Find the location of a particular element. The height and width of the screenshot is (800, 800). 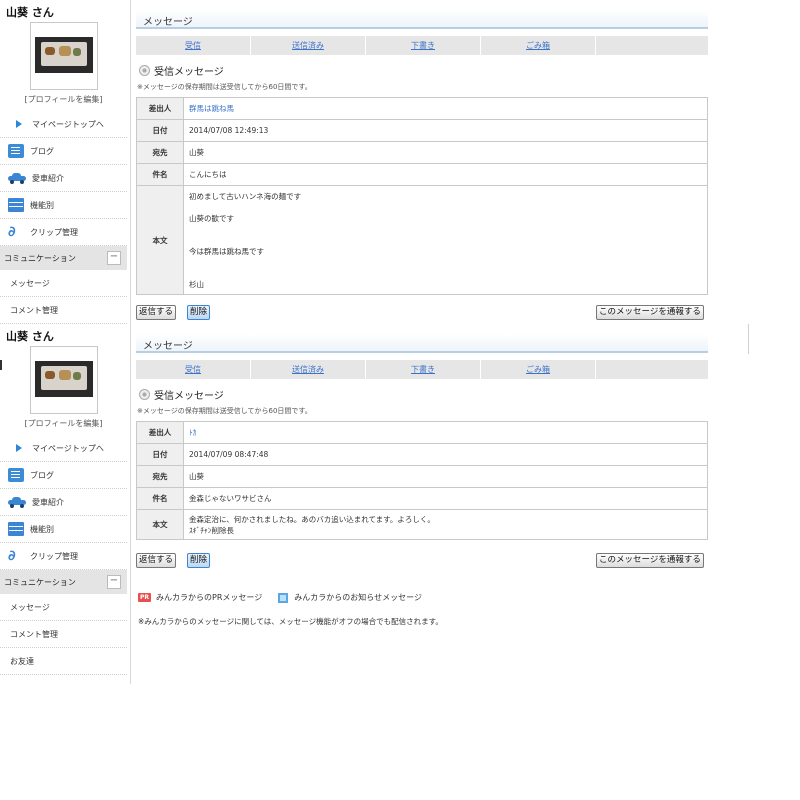

body-line: 今は群馬は跳ね馬です is located at coordinates (226, 251).